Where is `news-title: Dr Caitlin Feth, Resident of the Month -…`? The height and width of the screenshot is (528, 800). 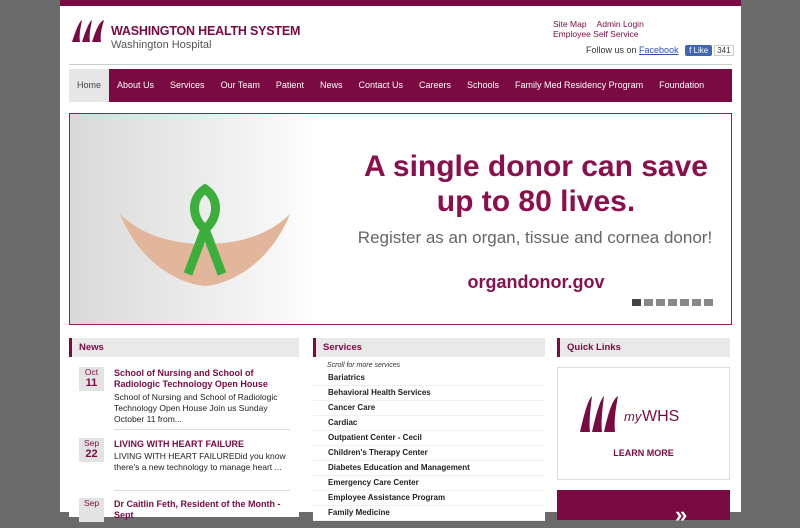
news-title: Dr Caitlin Feth, Resident of the Month -… is located at coordinates (203, 510).